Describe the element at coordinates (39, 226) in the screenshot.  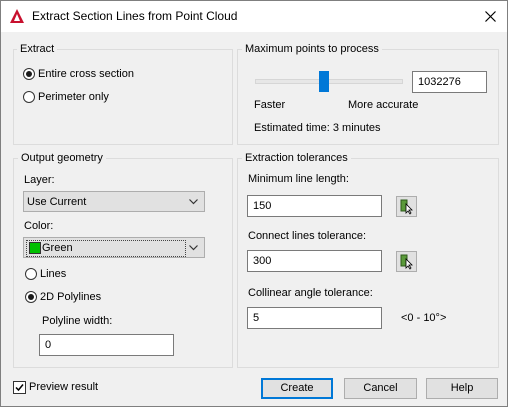
I see `color-label: Color:` at that location.